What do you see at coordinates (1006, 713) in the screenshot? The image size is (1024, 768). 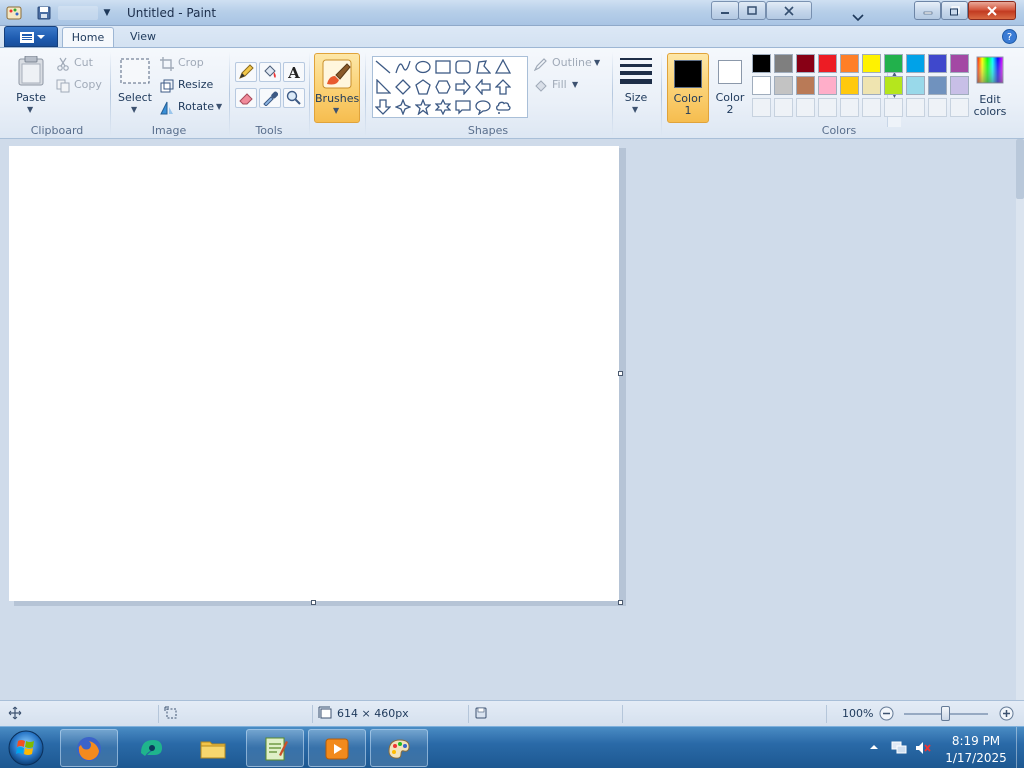 I see `zoom-in-button` at bounding box center [1006, 713].